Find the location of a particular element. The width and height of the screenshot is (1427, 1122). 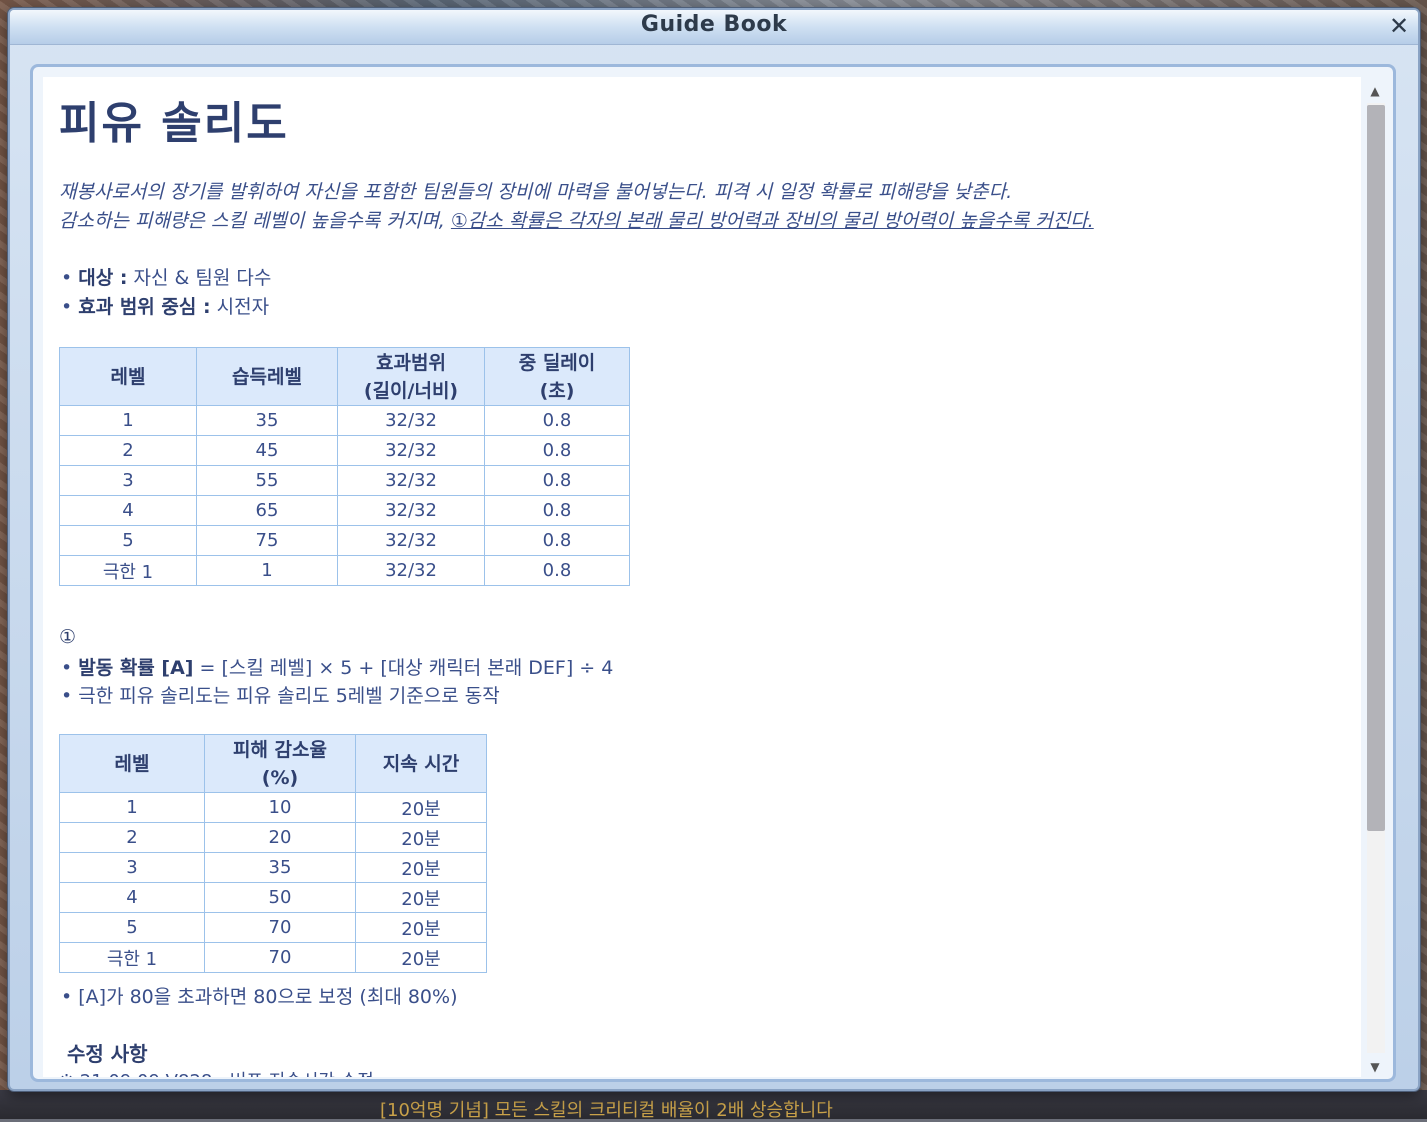

changes-item: ※ 21.09.09 V828 : 버프 지속시간 수정 is located at coordinates (216, 1072).